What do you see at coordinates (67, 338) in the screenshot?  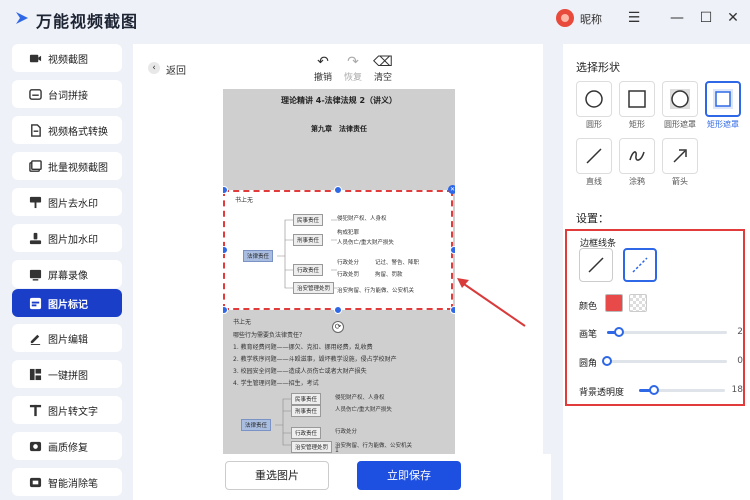 I see `sidebar-item-image-edit: 图片编辑` at bounding box center [67, 338].